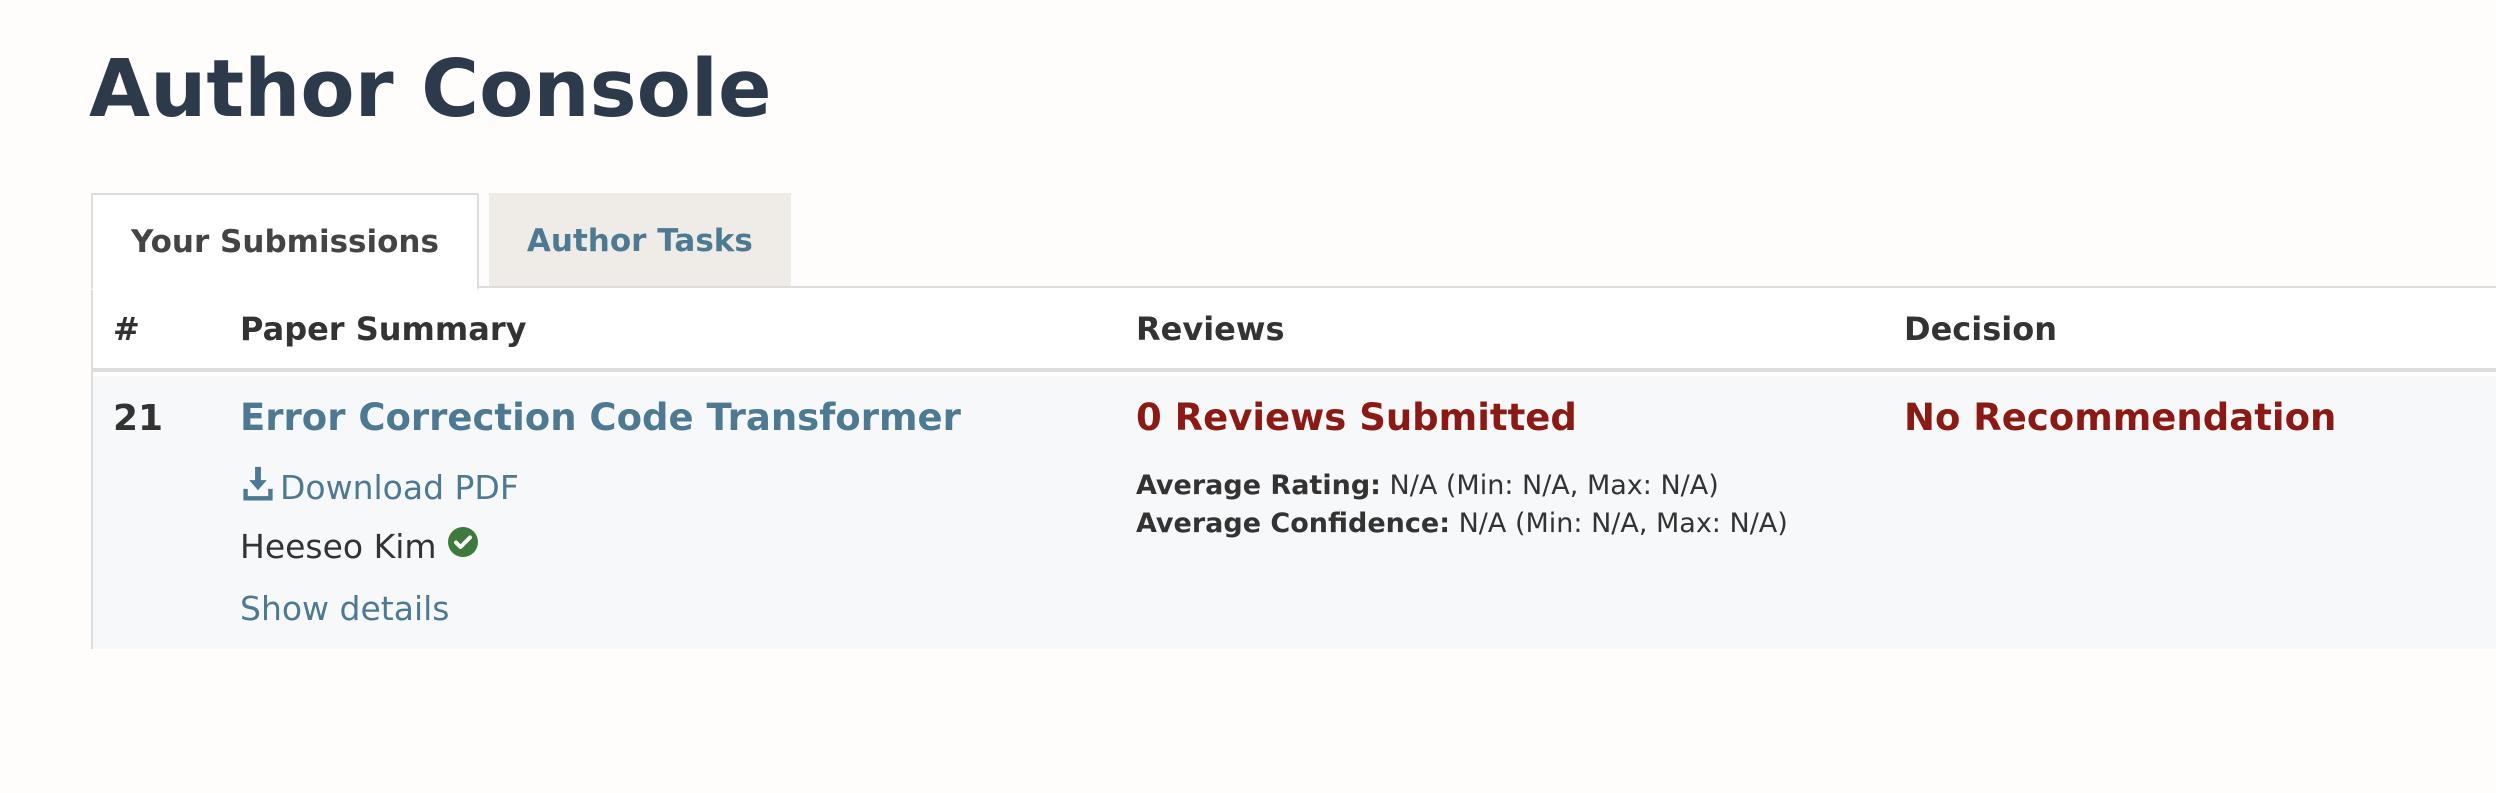 This screenshot has height=793, width=2496. What do you see at coordinates (1294, 330) in the screenshot?
I see `table-header: # Paper Summary Reviews Decision` at bounding box center [1294, 330].